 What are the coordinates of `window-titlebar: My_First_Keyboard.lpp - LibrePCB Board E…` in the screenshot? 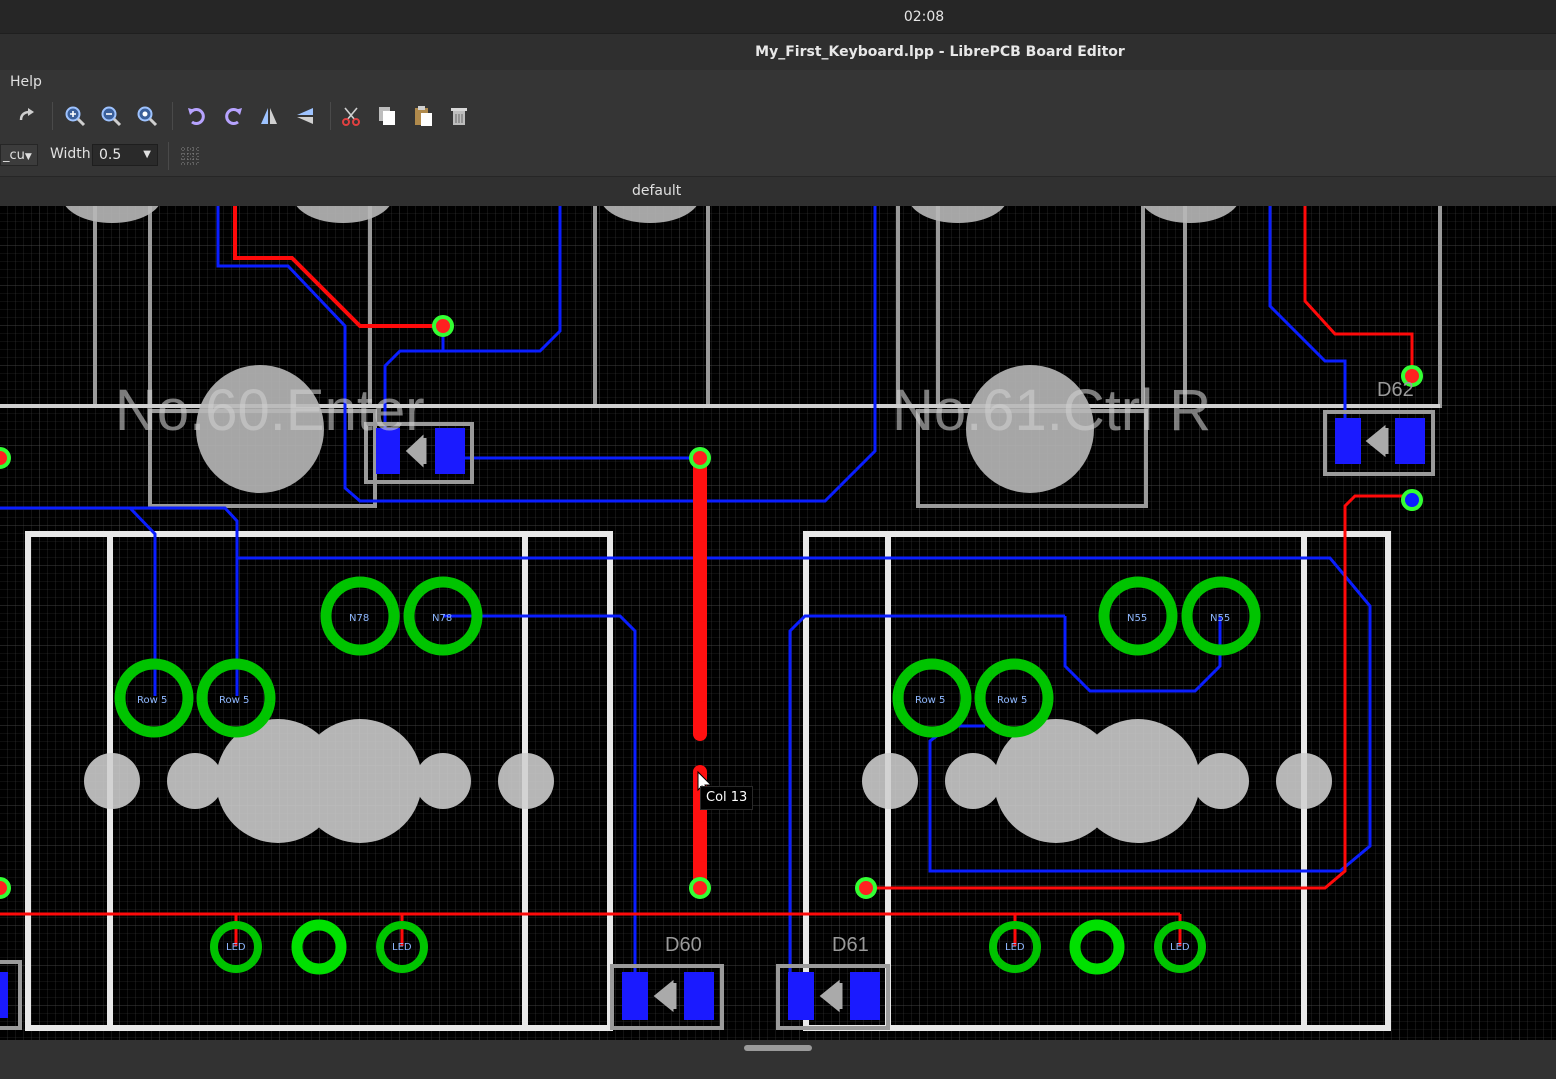 It's located at (778, 52).